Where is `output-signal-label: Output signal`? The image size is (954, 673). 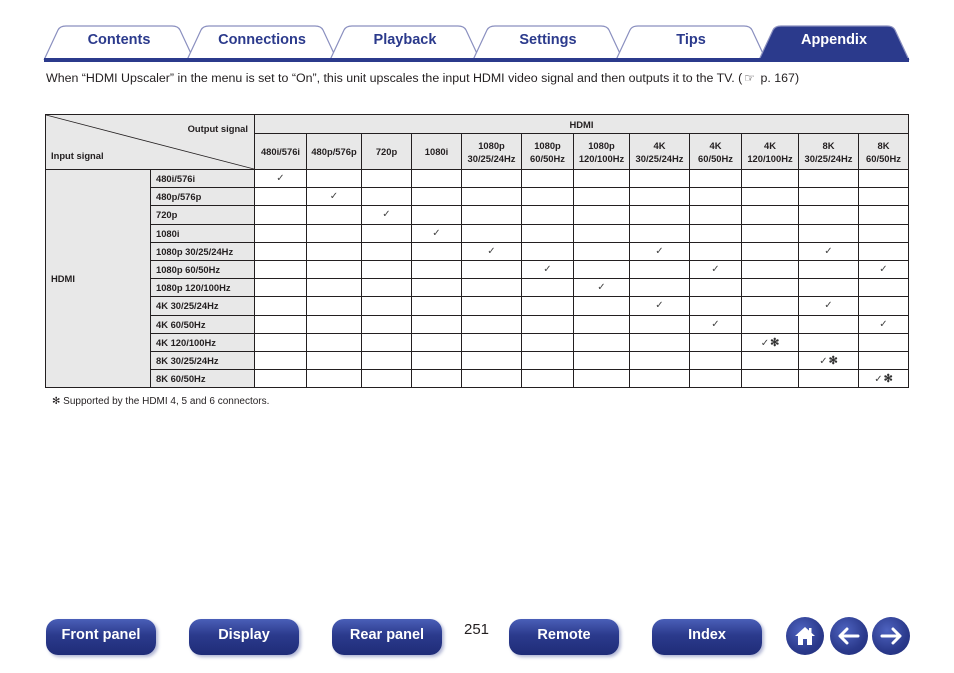 output-signal-label: Output signal is located at coordinates (217, 128).